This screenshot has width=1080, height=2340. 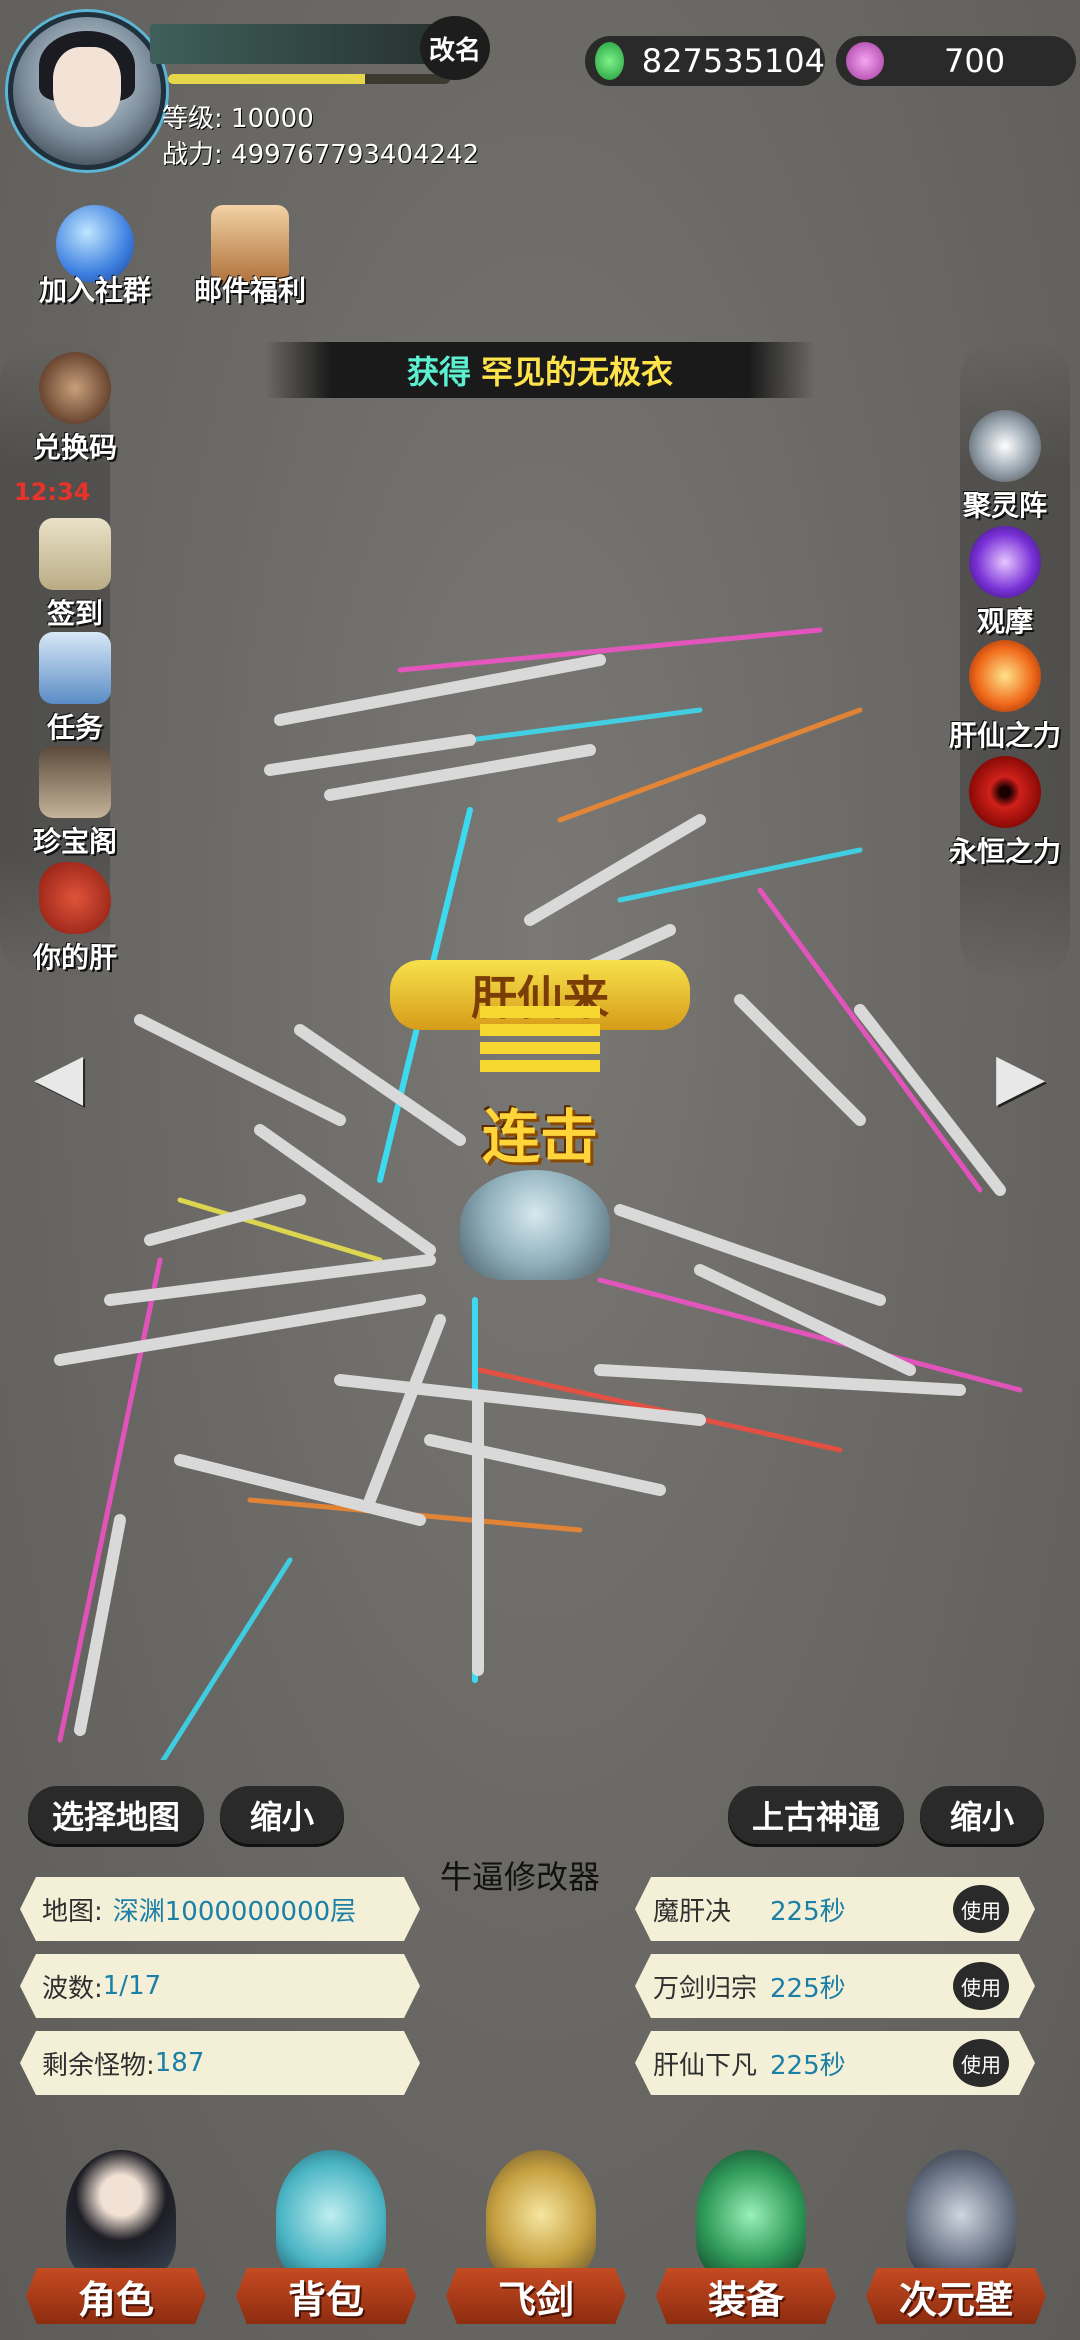 I want to click on combo-label: 连击, so click(x=539, y=1137).